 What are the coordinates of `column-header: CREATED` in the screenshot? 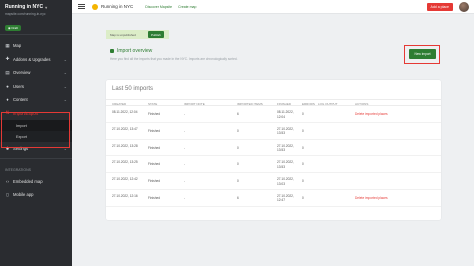 It's located at (119, 103).